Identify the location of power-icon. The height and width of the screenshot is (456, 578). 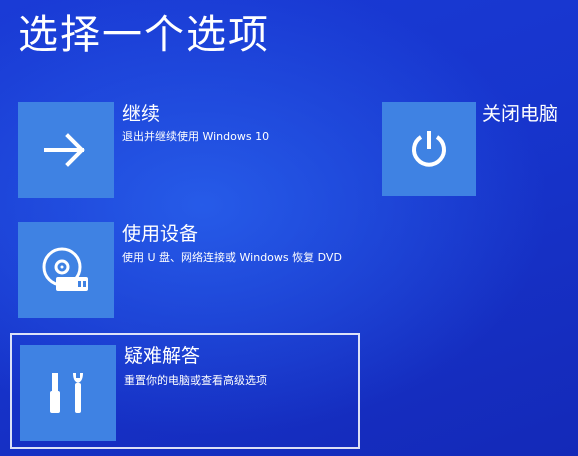
(429, 149).